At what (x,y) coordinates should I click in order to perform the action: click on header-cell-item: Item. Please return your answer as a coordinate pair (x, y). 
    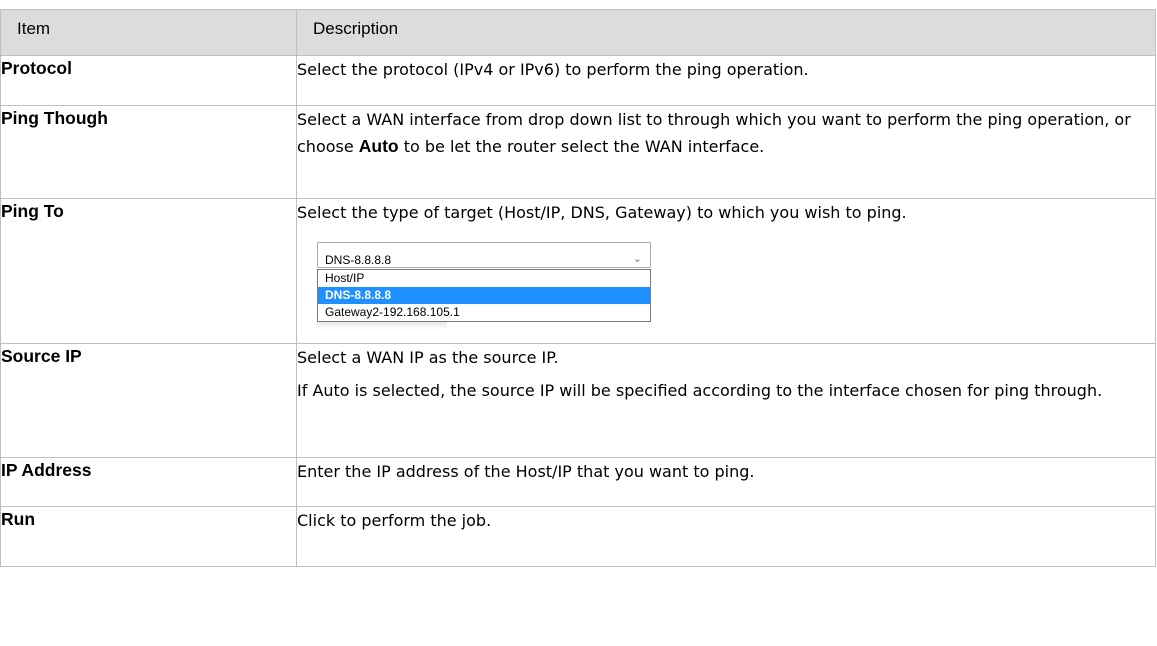
    Looking at the image, I should click on (148, 32).